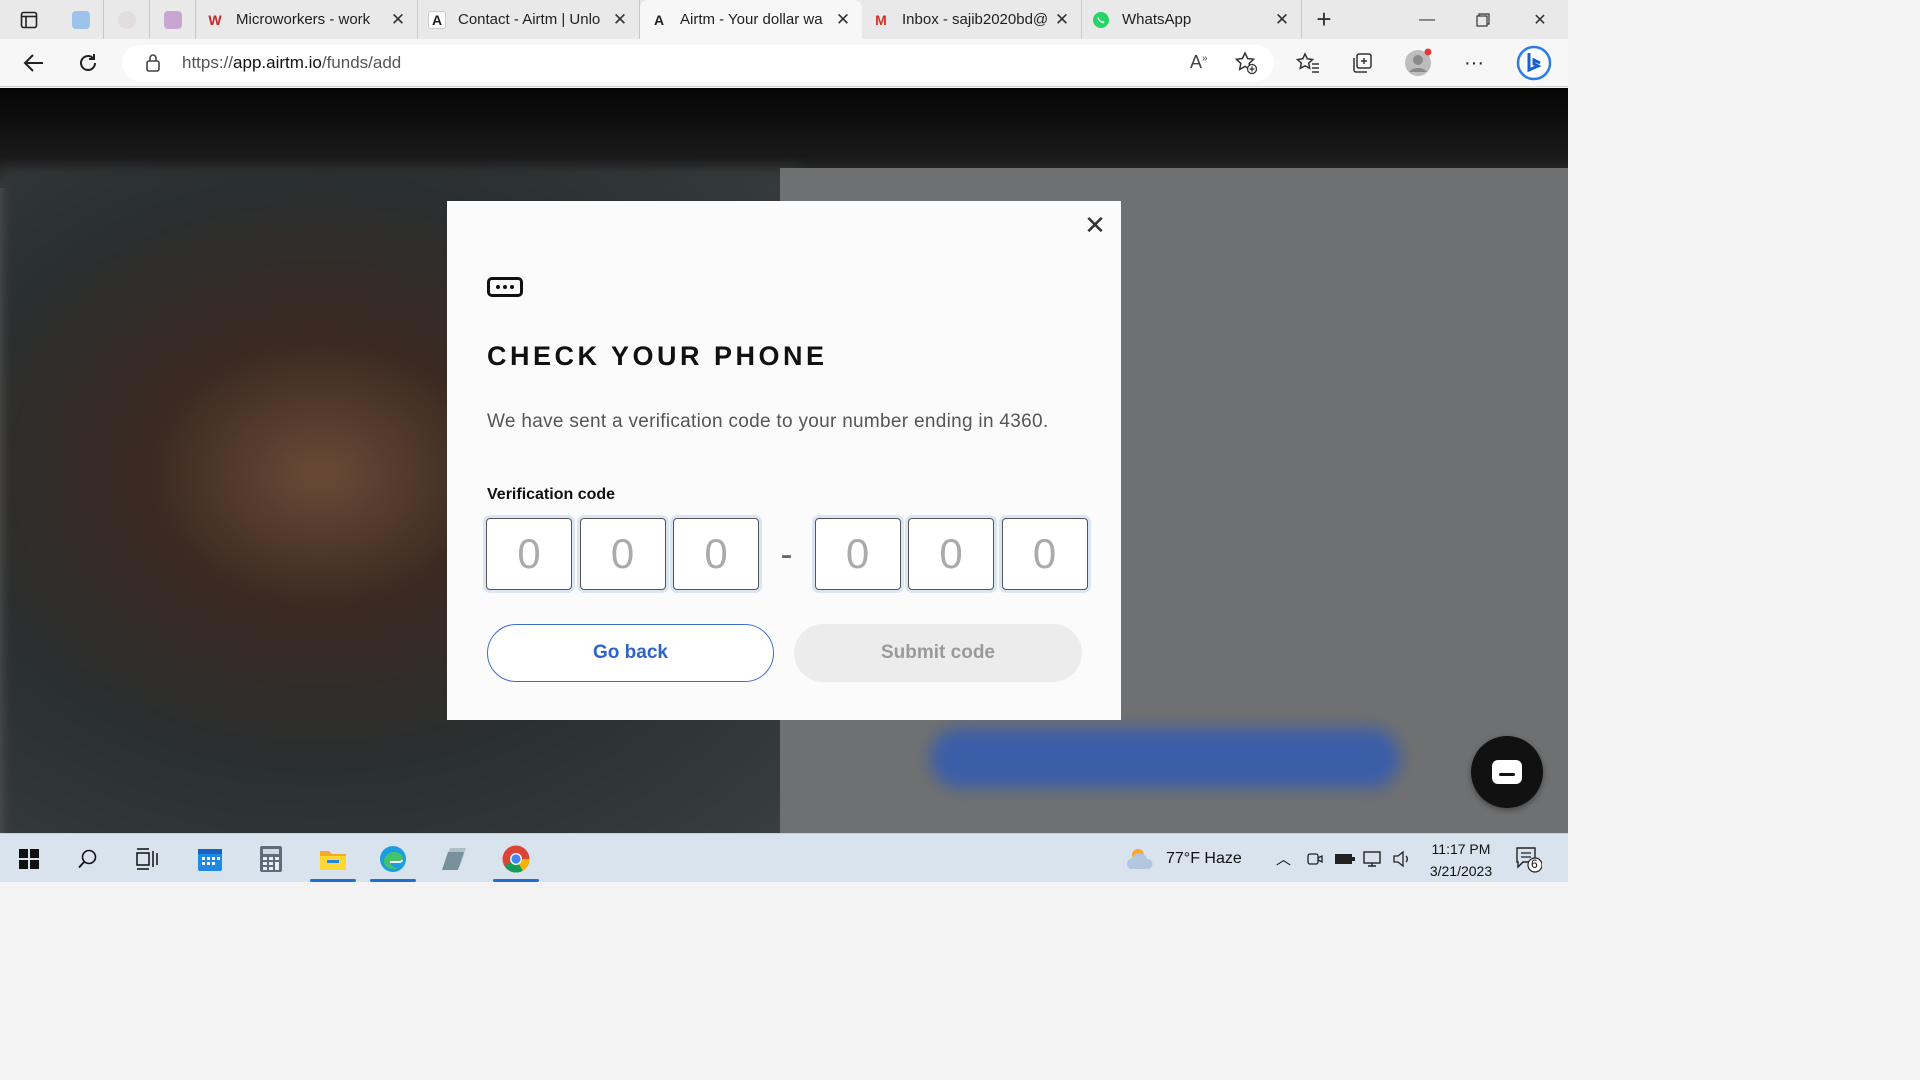  I want to click on windows-taskbar: 77°F Haze ︿ 11:17 PM 3/21/2023 6, so click(784, 857).